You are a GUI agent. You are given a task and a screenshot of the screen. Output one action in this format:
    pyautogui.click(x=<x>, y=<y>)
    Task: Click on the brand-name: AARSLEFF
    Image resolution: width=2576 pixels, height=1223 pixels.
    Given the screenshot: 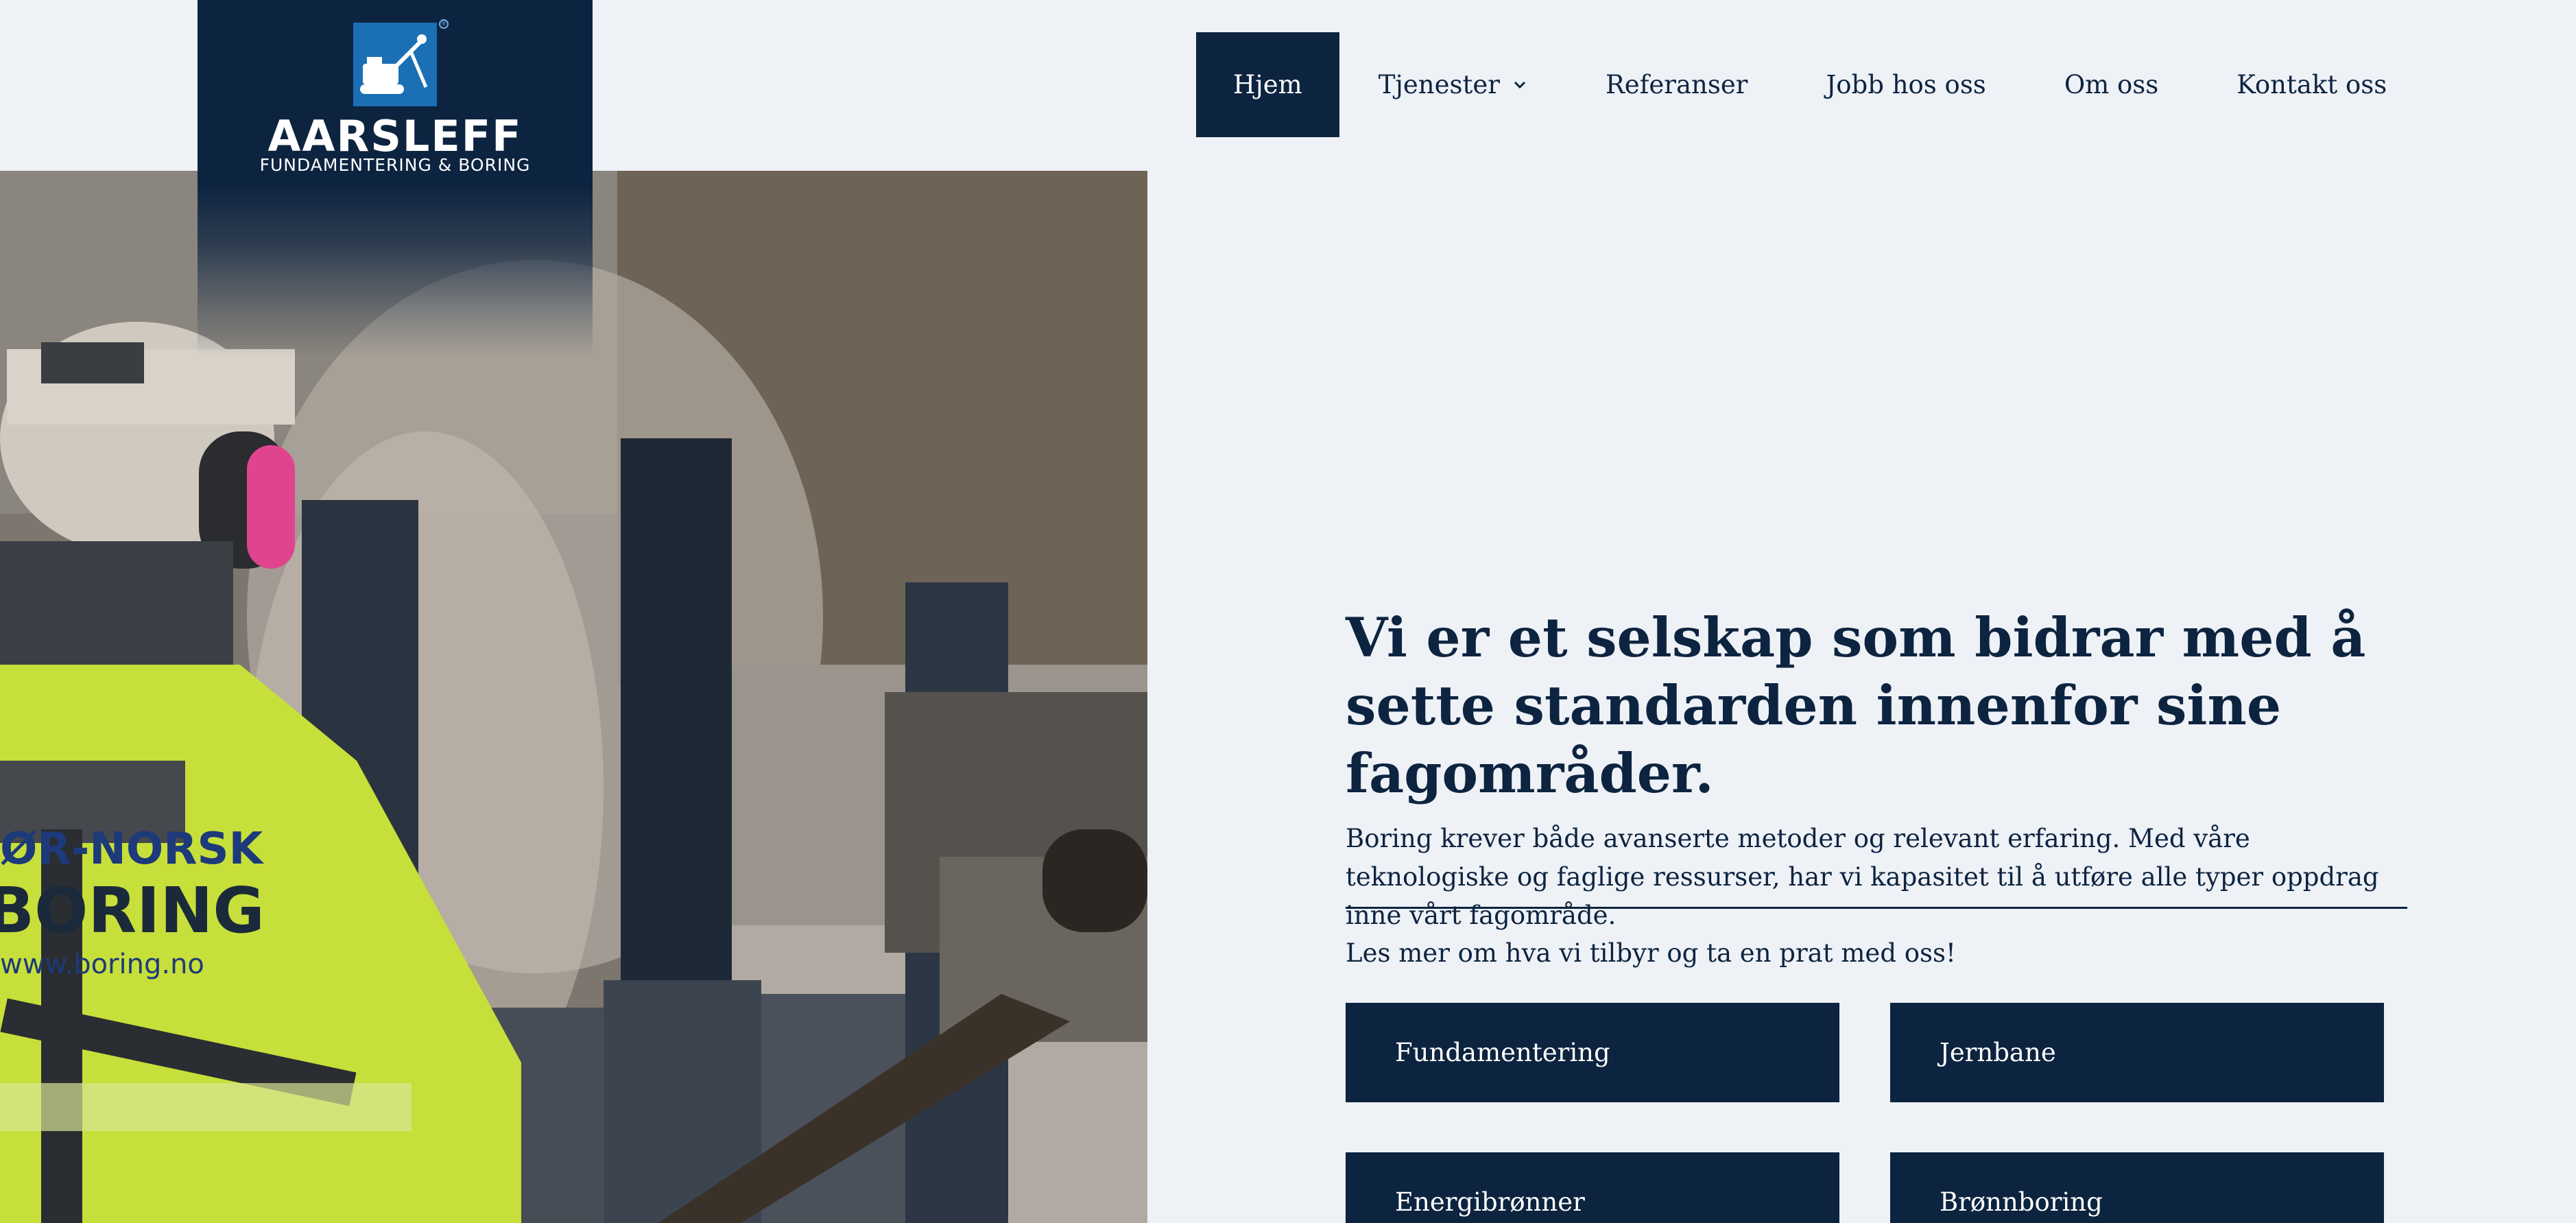 What is the action you would take?
    pyautogui.click(x=395, y=136)
    